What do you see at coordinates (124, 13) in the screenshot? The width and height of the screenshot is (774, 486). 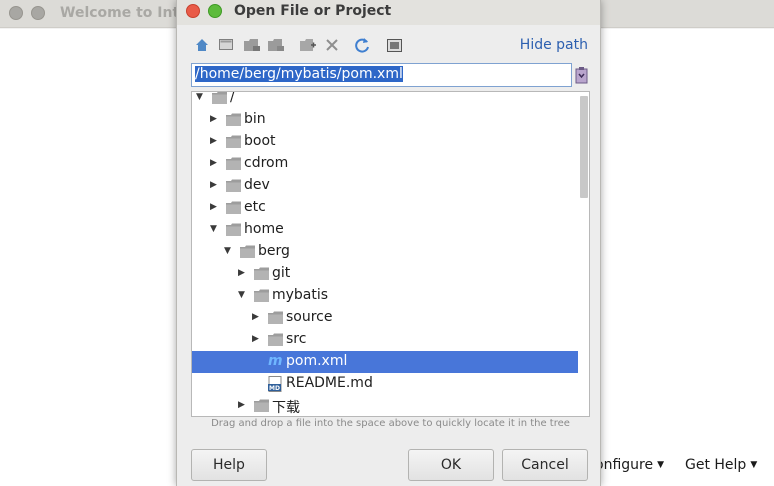 I see `welcome-title: Welcome to Inte` at bounding box center [124, 13].